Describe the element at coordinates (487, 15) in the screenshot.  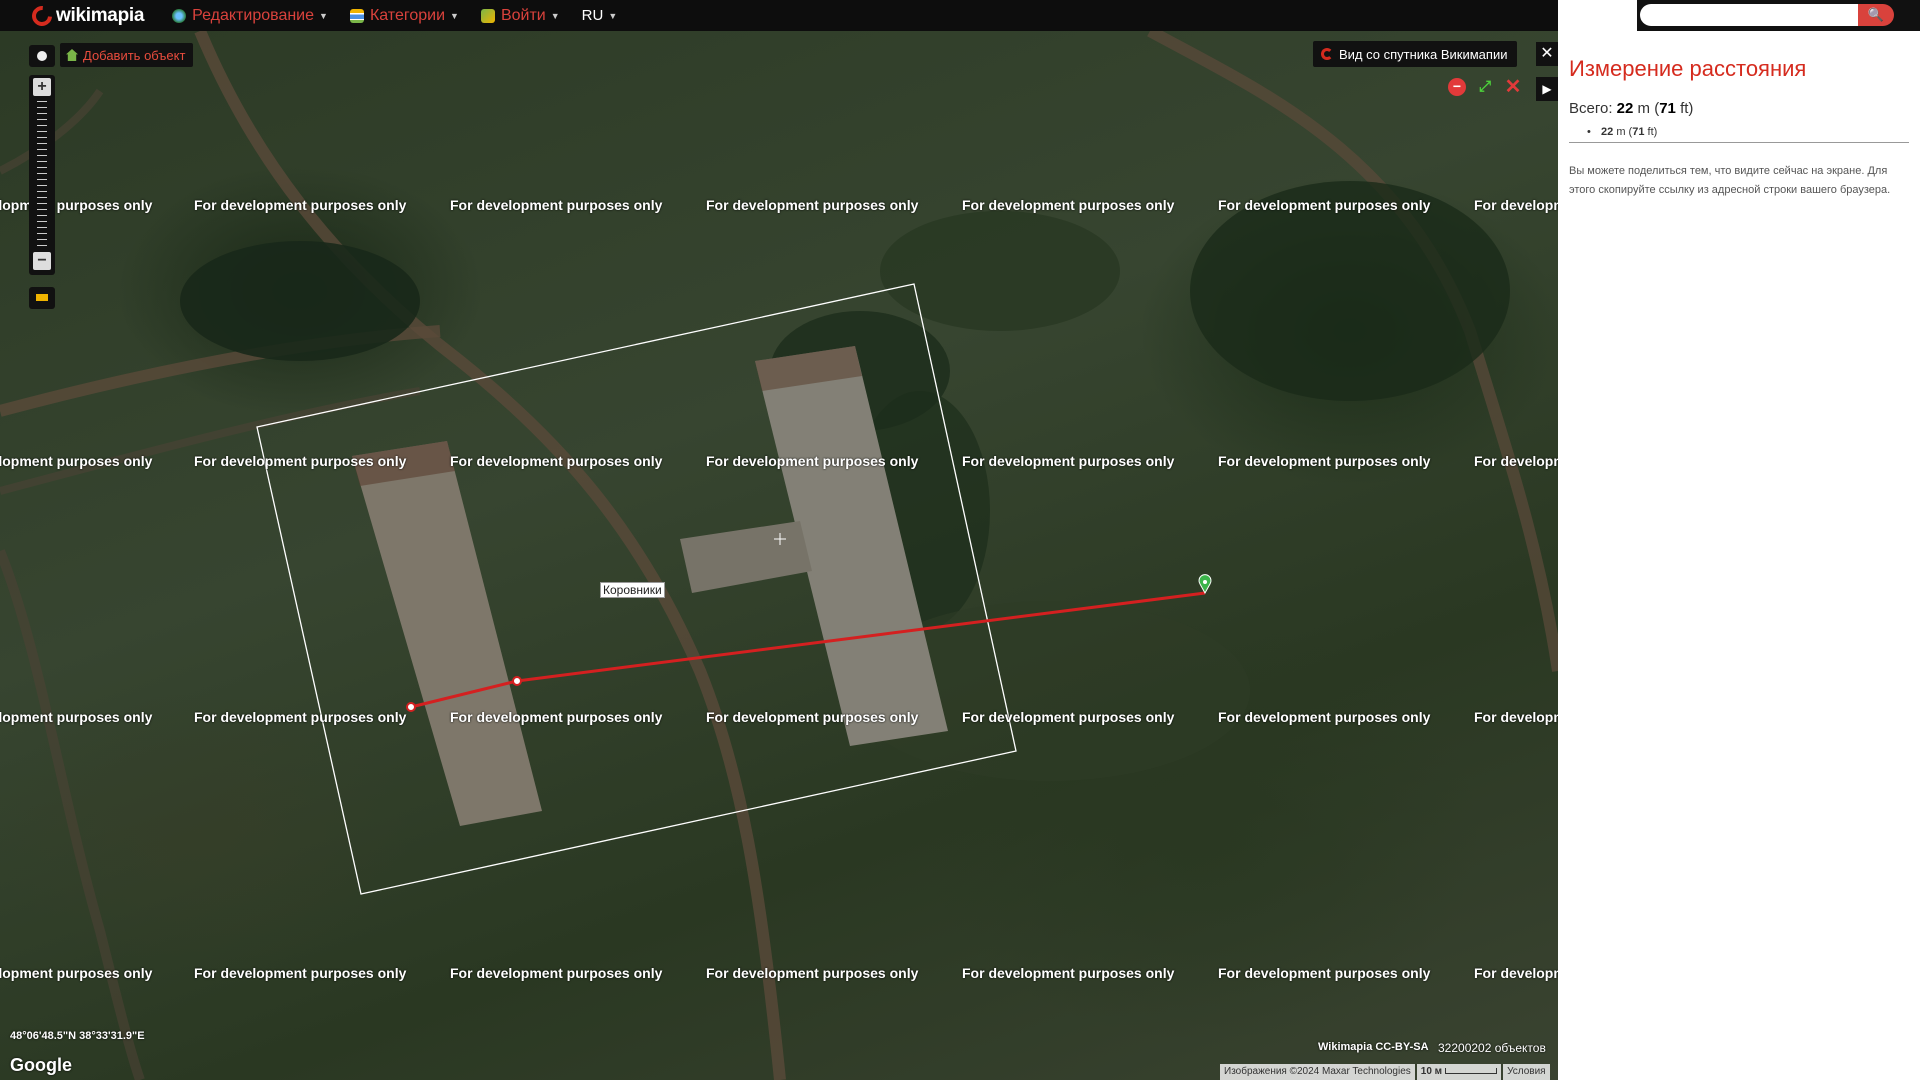
I see `login-icon` at that location.